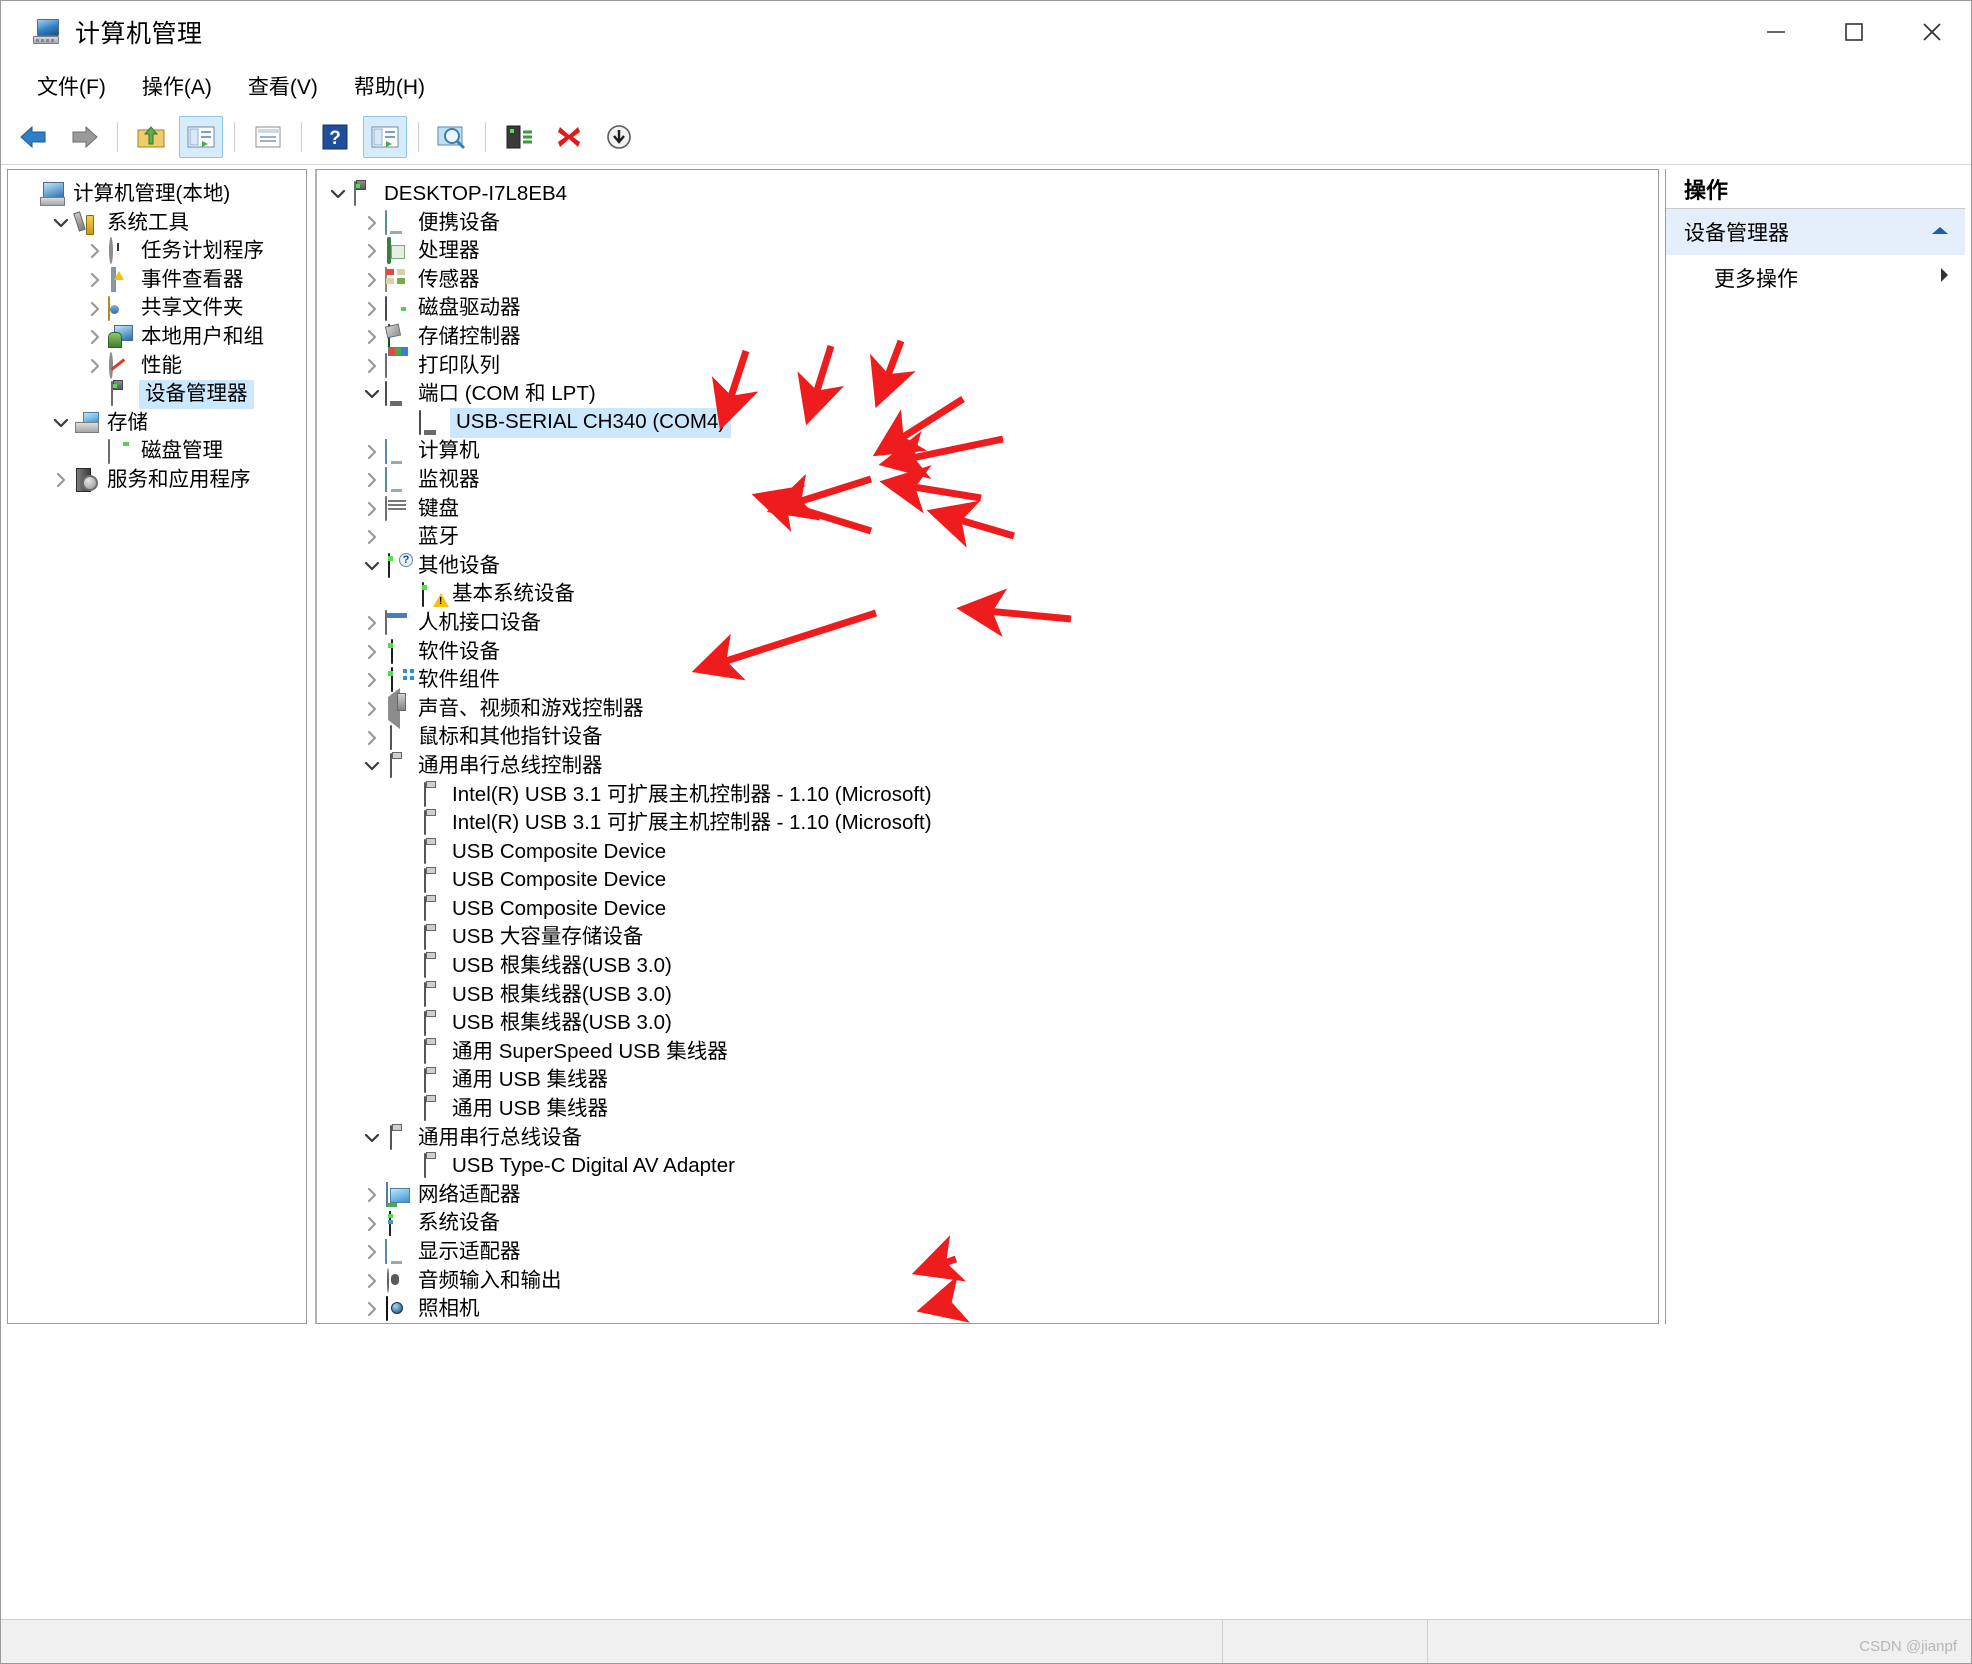  Describe the element at coordinates (619, 137) in the screenshot. I see `disable-device-button` at that location.